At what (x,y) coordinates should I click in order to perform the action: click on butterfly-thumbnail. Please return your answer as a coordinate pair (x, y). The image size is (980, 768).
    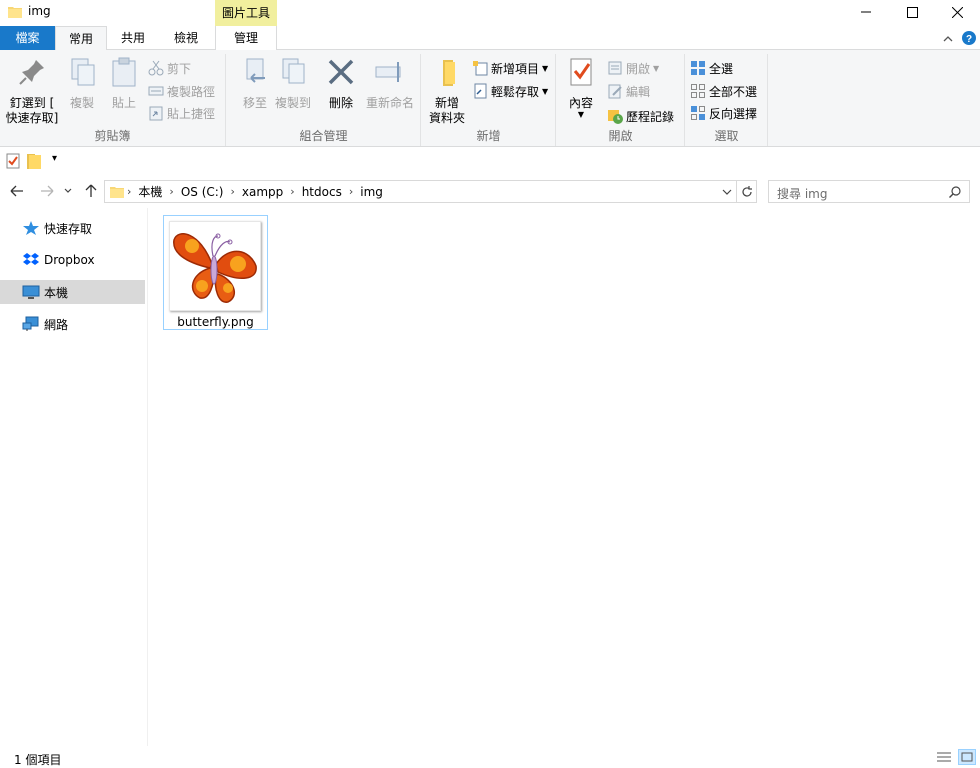
    Looking at the image, I should click on (215, 266).